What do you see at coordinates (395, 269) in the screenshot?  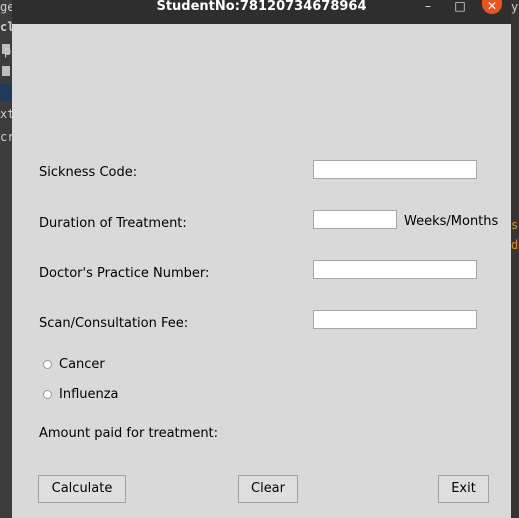 I see `practice-number-input` at bounding box center [395, 269].